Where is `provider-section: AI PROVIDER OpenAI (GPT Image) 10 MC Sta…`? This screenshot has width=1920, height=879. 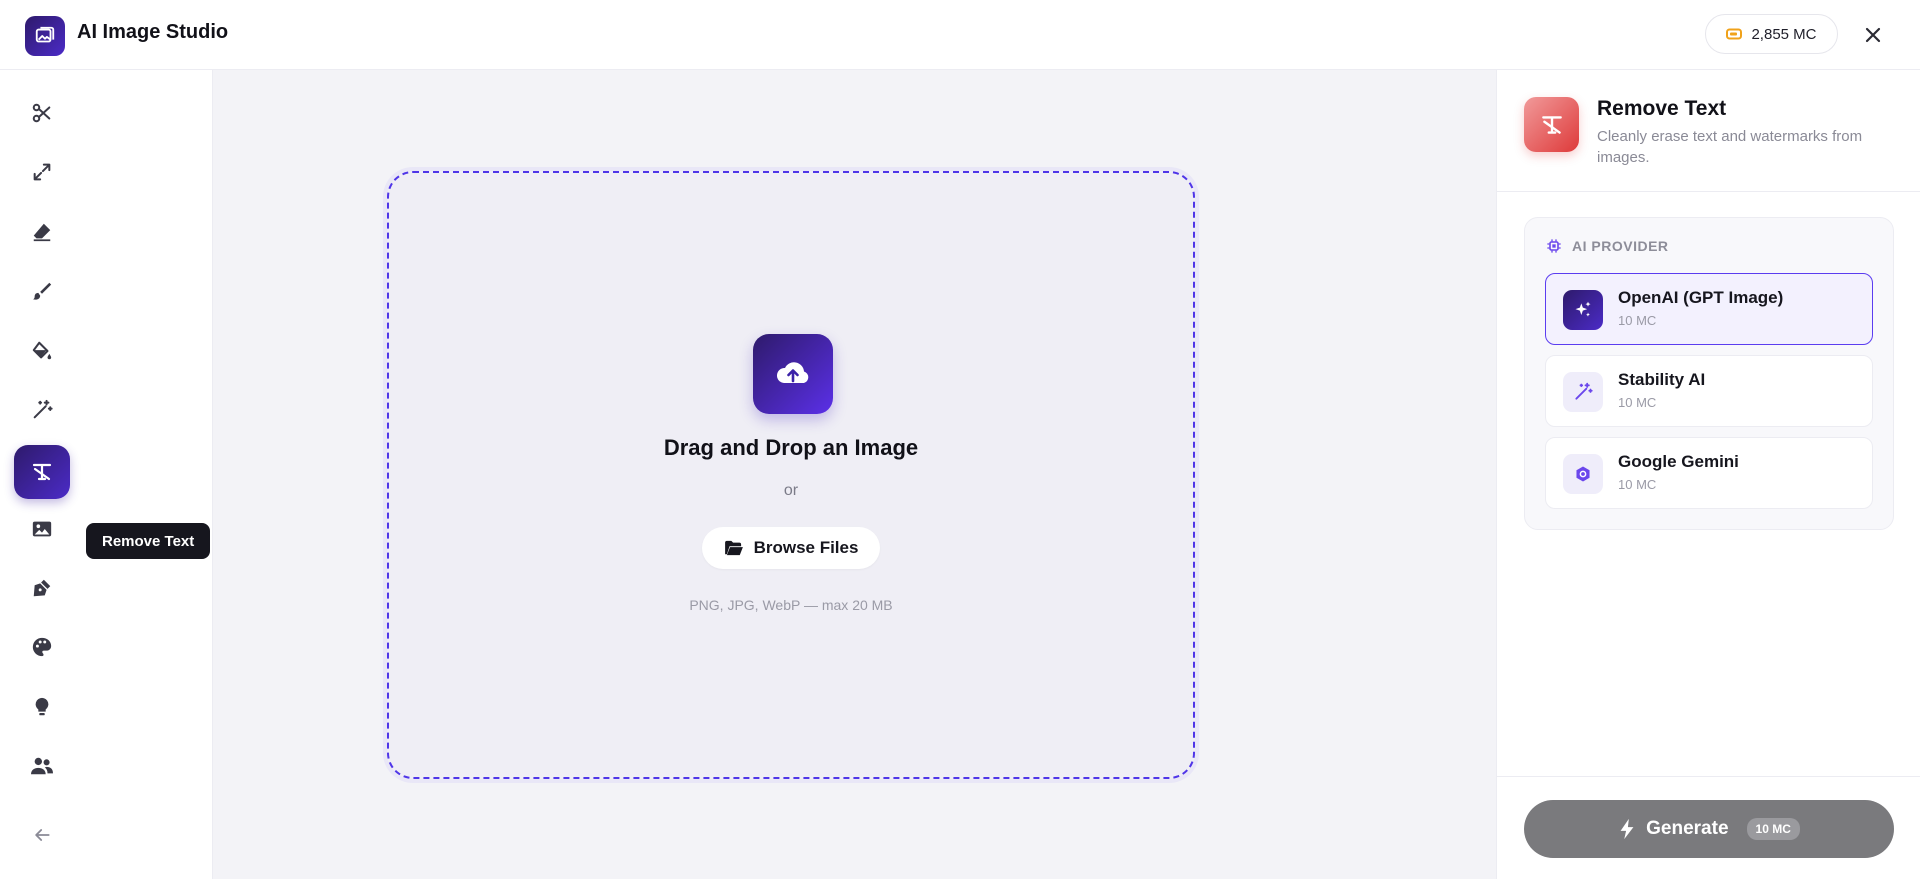 provider-section: AI PROVIDER OpenAI (GPT Image) 10 MC Sta… is located at coordinates (1709, 373).